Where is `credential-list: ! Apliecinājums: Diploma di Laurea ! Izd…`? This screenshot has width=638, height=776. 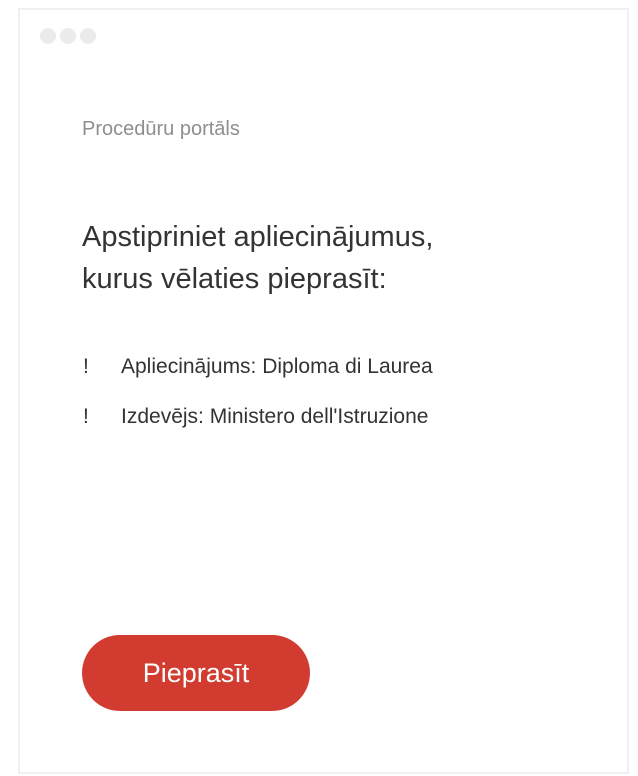 credential-list: ! Apliecinājums: Diploma di Laurea ! Izd… is located at coordinates (257, 404).